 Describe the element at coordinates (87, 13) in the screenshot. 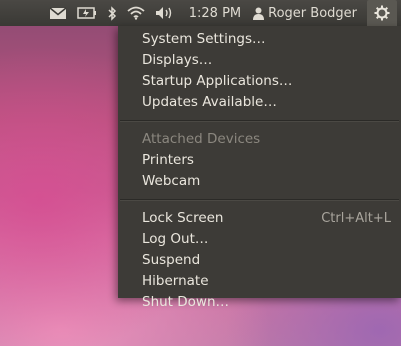

I see `battery-icon` at that location.